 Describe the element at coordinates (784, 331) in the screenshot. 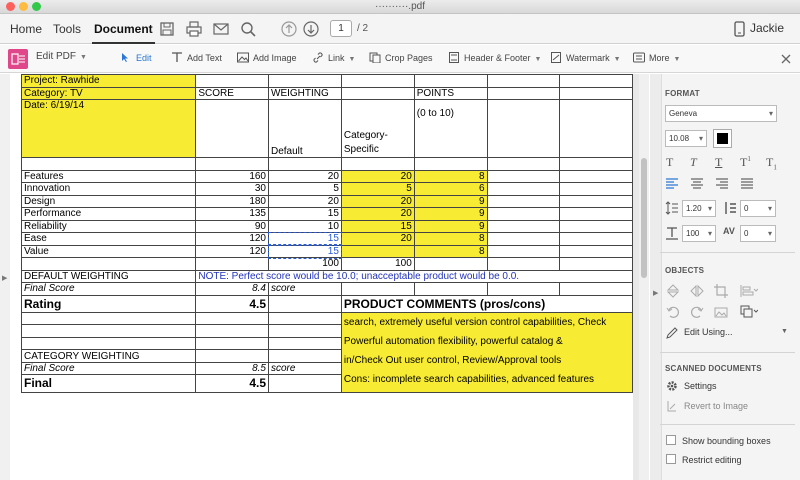

I see `chevron-down-icon: ▼` at that location.